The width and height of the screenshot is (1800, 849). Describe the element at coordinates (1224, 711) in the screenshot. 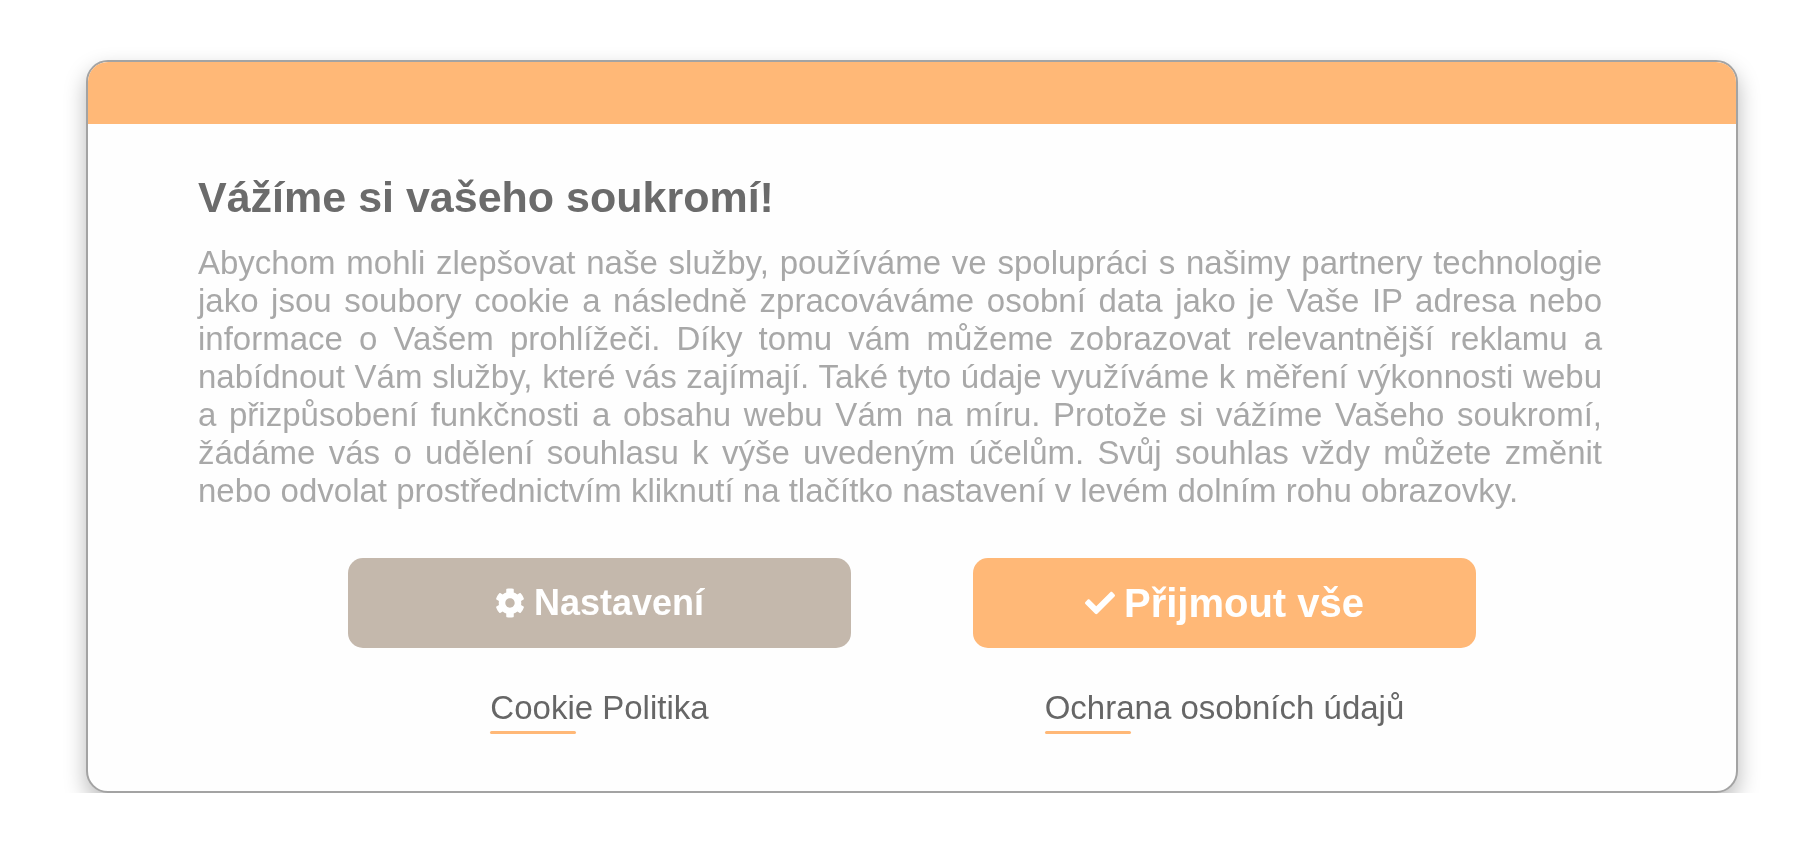

I see `policy-link: Ochrana osobních údajů` at that location.